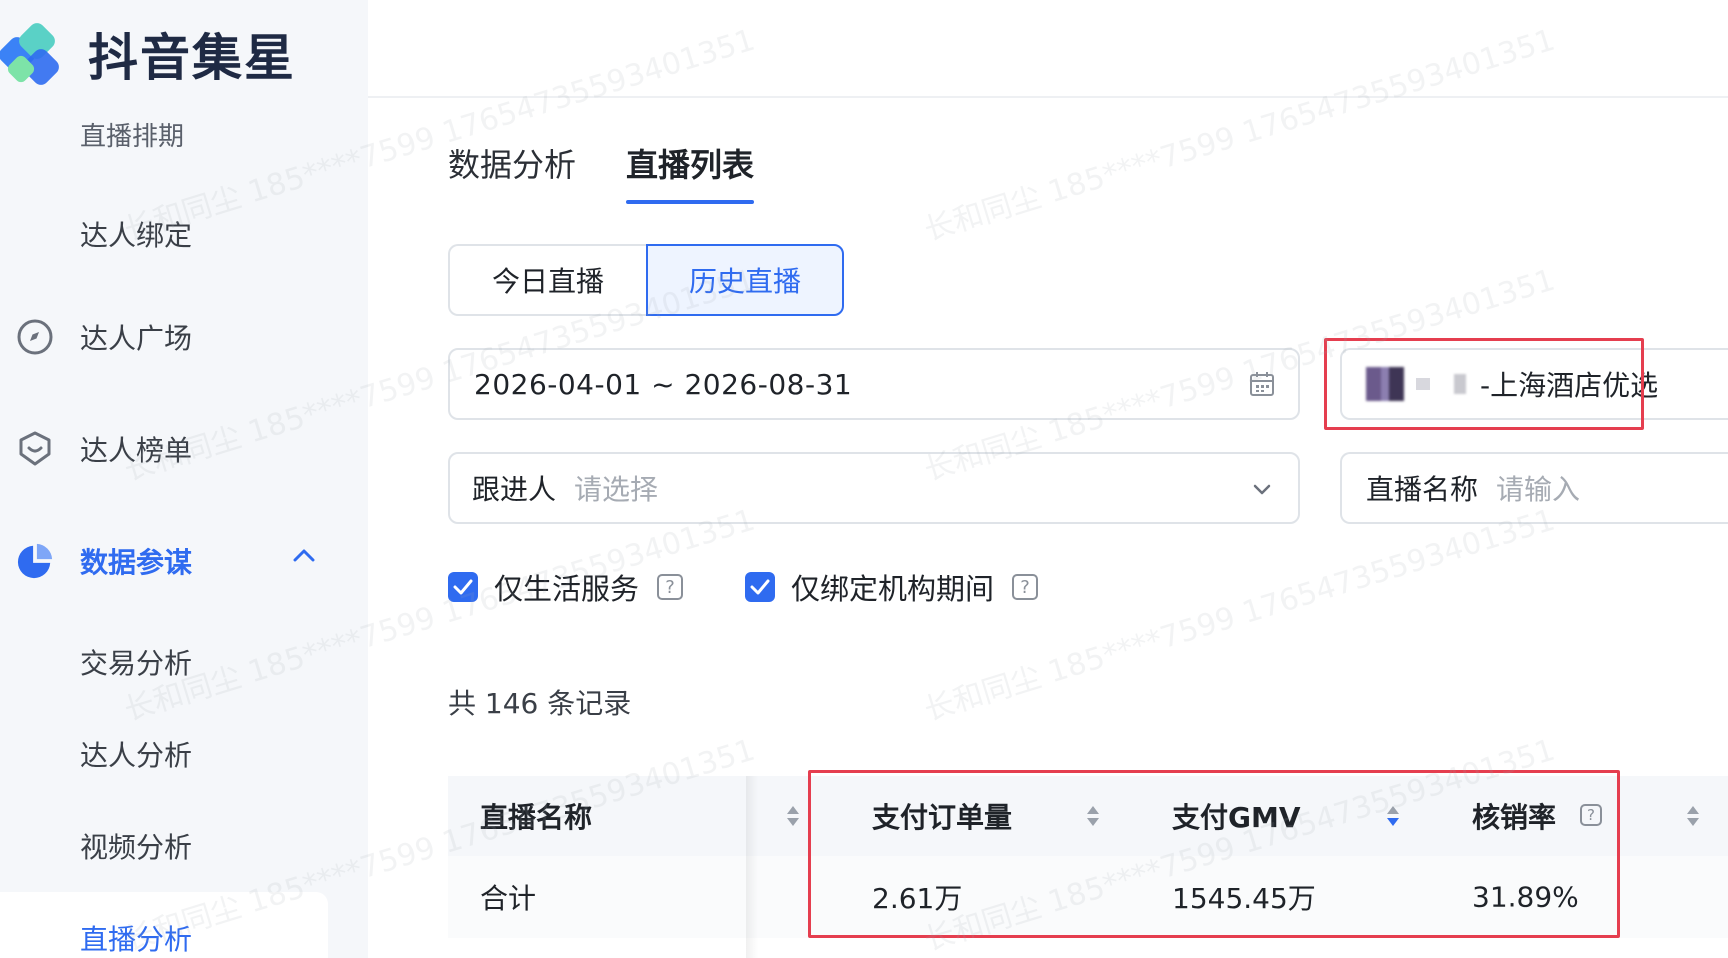 The width and height of the screenshot is (1728, 958). Describe the element at coordinates (512, 172) in the screenshot. I see `tab-data-analysis: 数据分析` at that location.